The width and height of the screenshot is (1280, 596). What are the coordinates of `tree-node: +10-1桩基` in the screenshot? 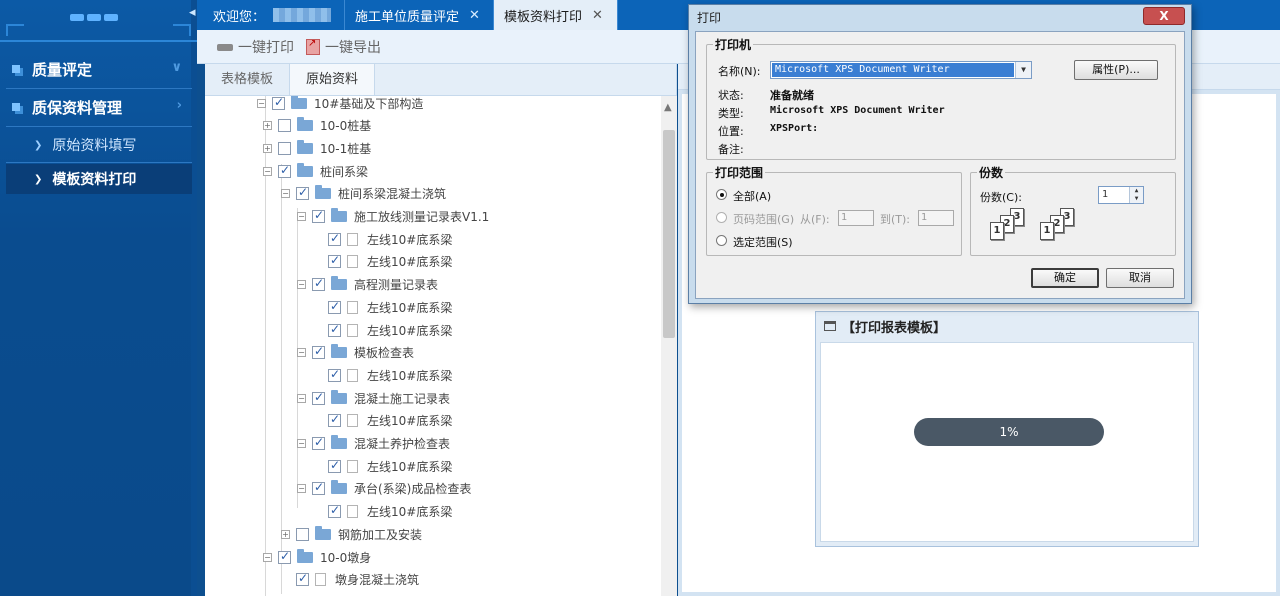 It's located at (317, 148).